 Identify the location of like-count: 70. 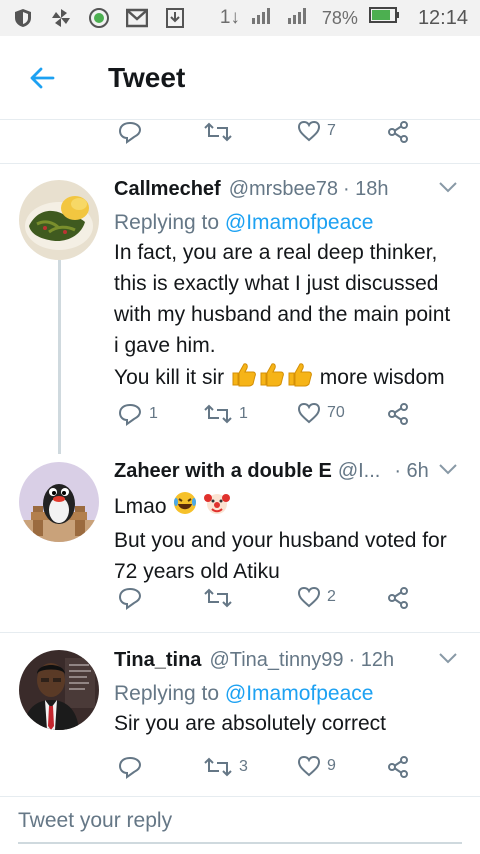
(336, 412).